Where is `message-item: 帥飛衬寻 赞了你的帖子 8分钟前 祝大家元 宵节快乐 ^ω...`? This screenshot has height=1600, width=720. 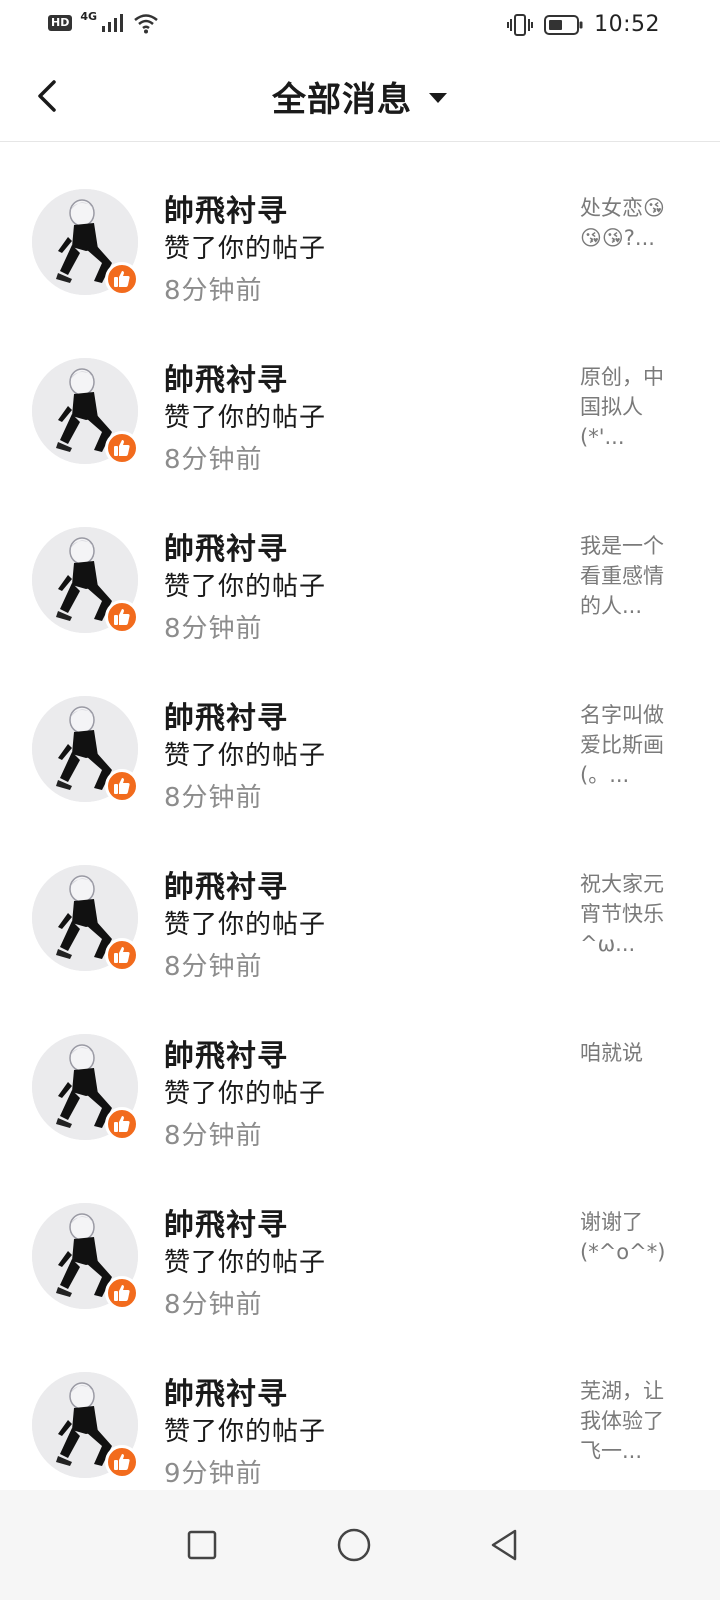
message-item: 帥飛衬寻 赞了你的帖子 8分钟前 祝大家元 宵节快乐 ^ω... is located at coordinates (360, 903).